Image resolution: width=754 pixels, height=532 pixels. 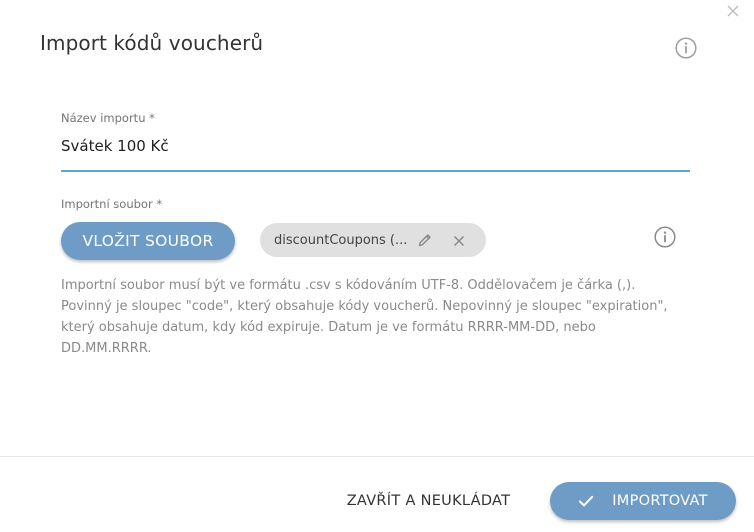 I want to click on remove-file-icon, so click(x=459, y=240).